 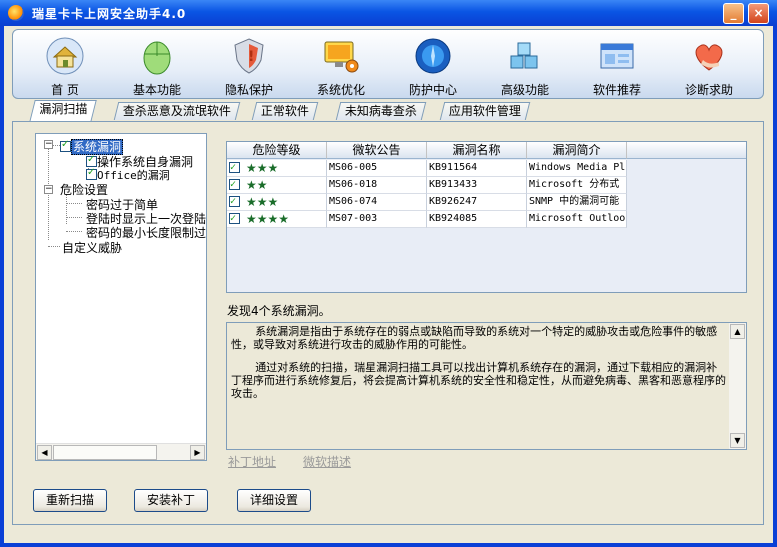 What do you see at coordinates (156, 90) in the screenshot?
I see `toolbar-basic-label: 基本功能` at bounding box center [156, 90].